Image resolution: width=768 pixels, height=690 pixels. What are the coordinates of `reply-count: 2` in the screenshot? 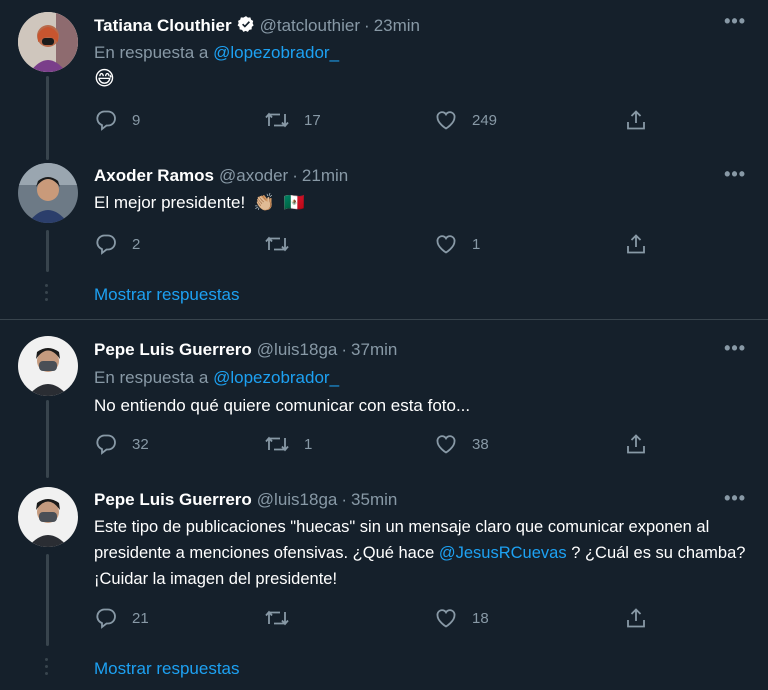 It's located at (136, 244).